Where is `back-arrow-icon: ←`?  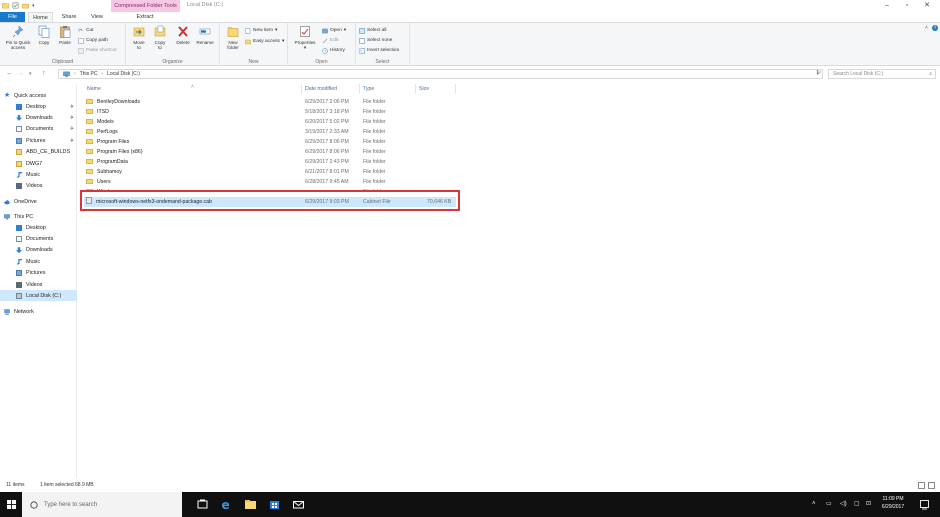
back-arrow-icon: ← is located at coordinates (9, 74).